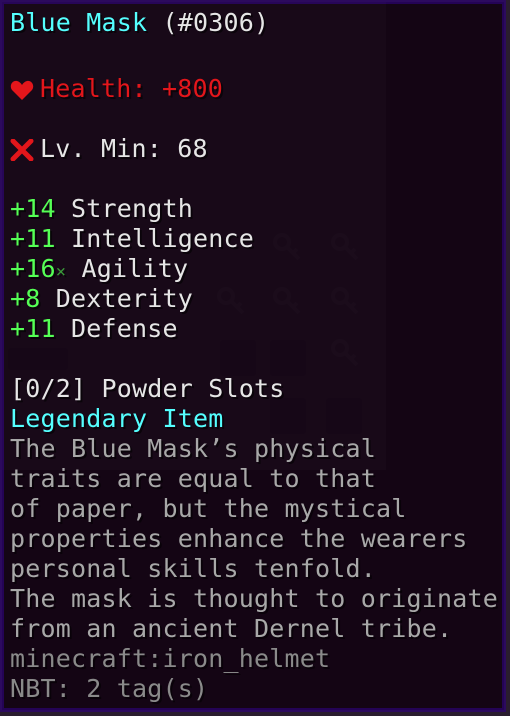 The height and width of the screenshot is (716, 510). What do you see at coordinates (239, 538) in the screenshot?
I see `lore-line: properties enhance the wearers` at bounding box center [239, 538].